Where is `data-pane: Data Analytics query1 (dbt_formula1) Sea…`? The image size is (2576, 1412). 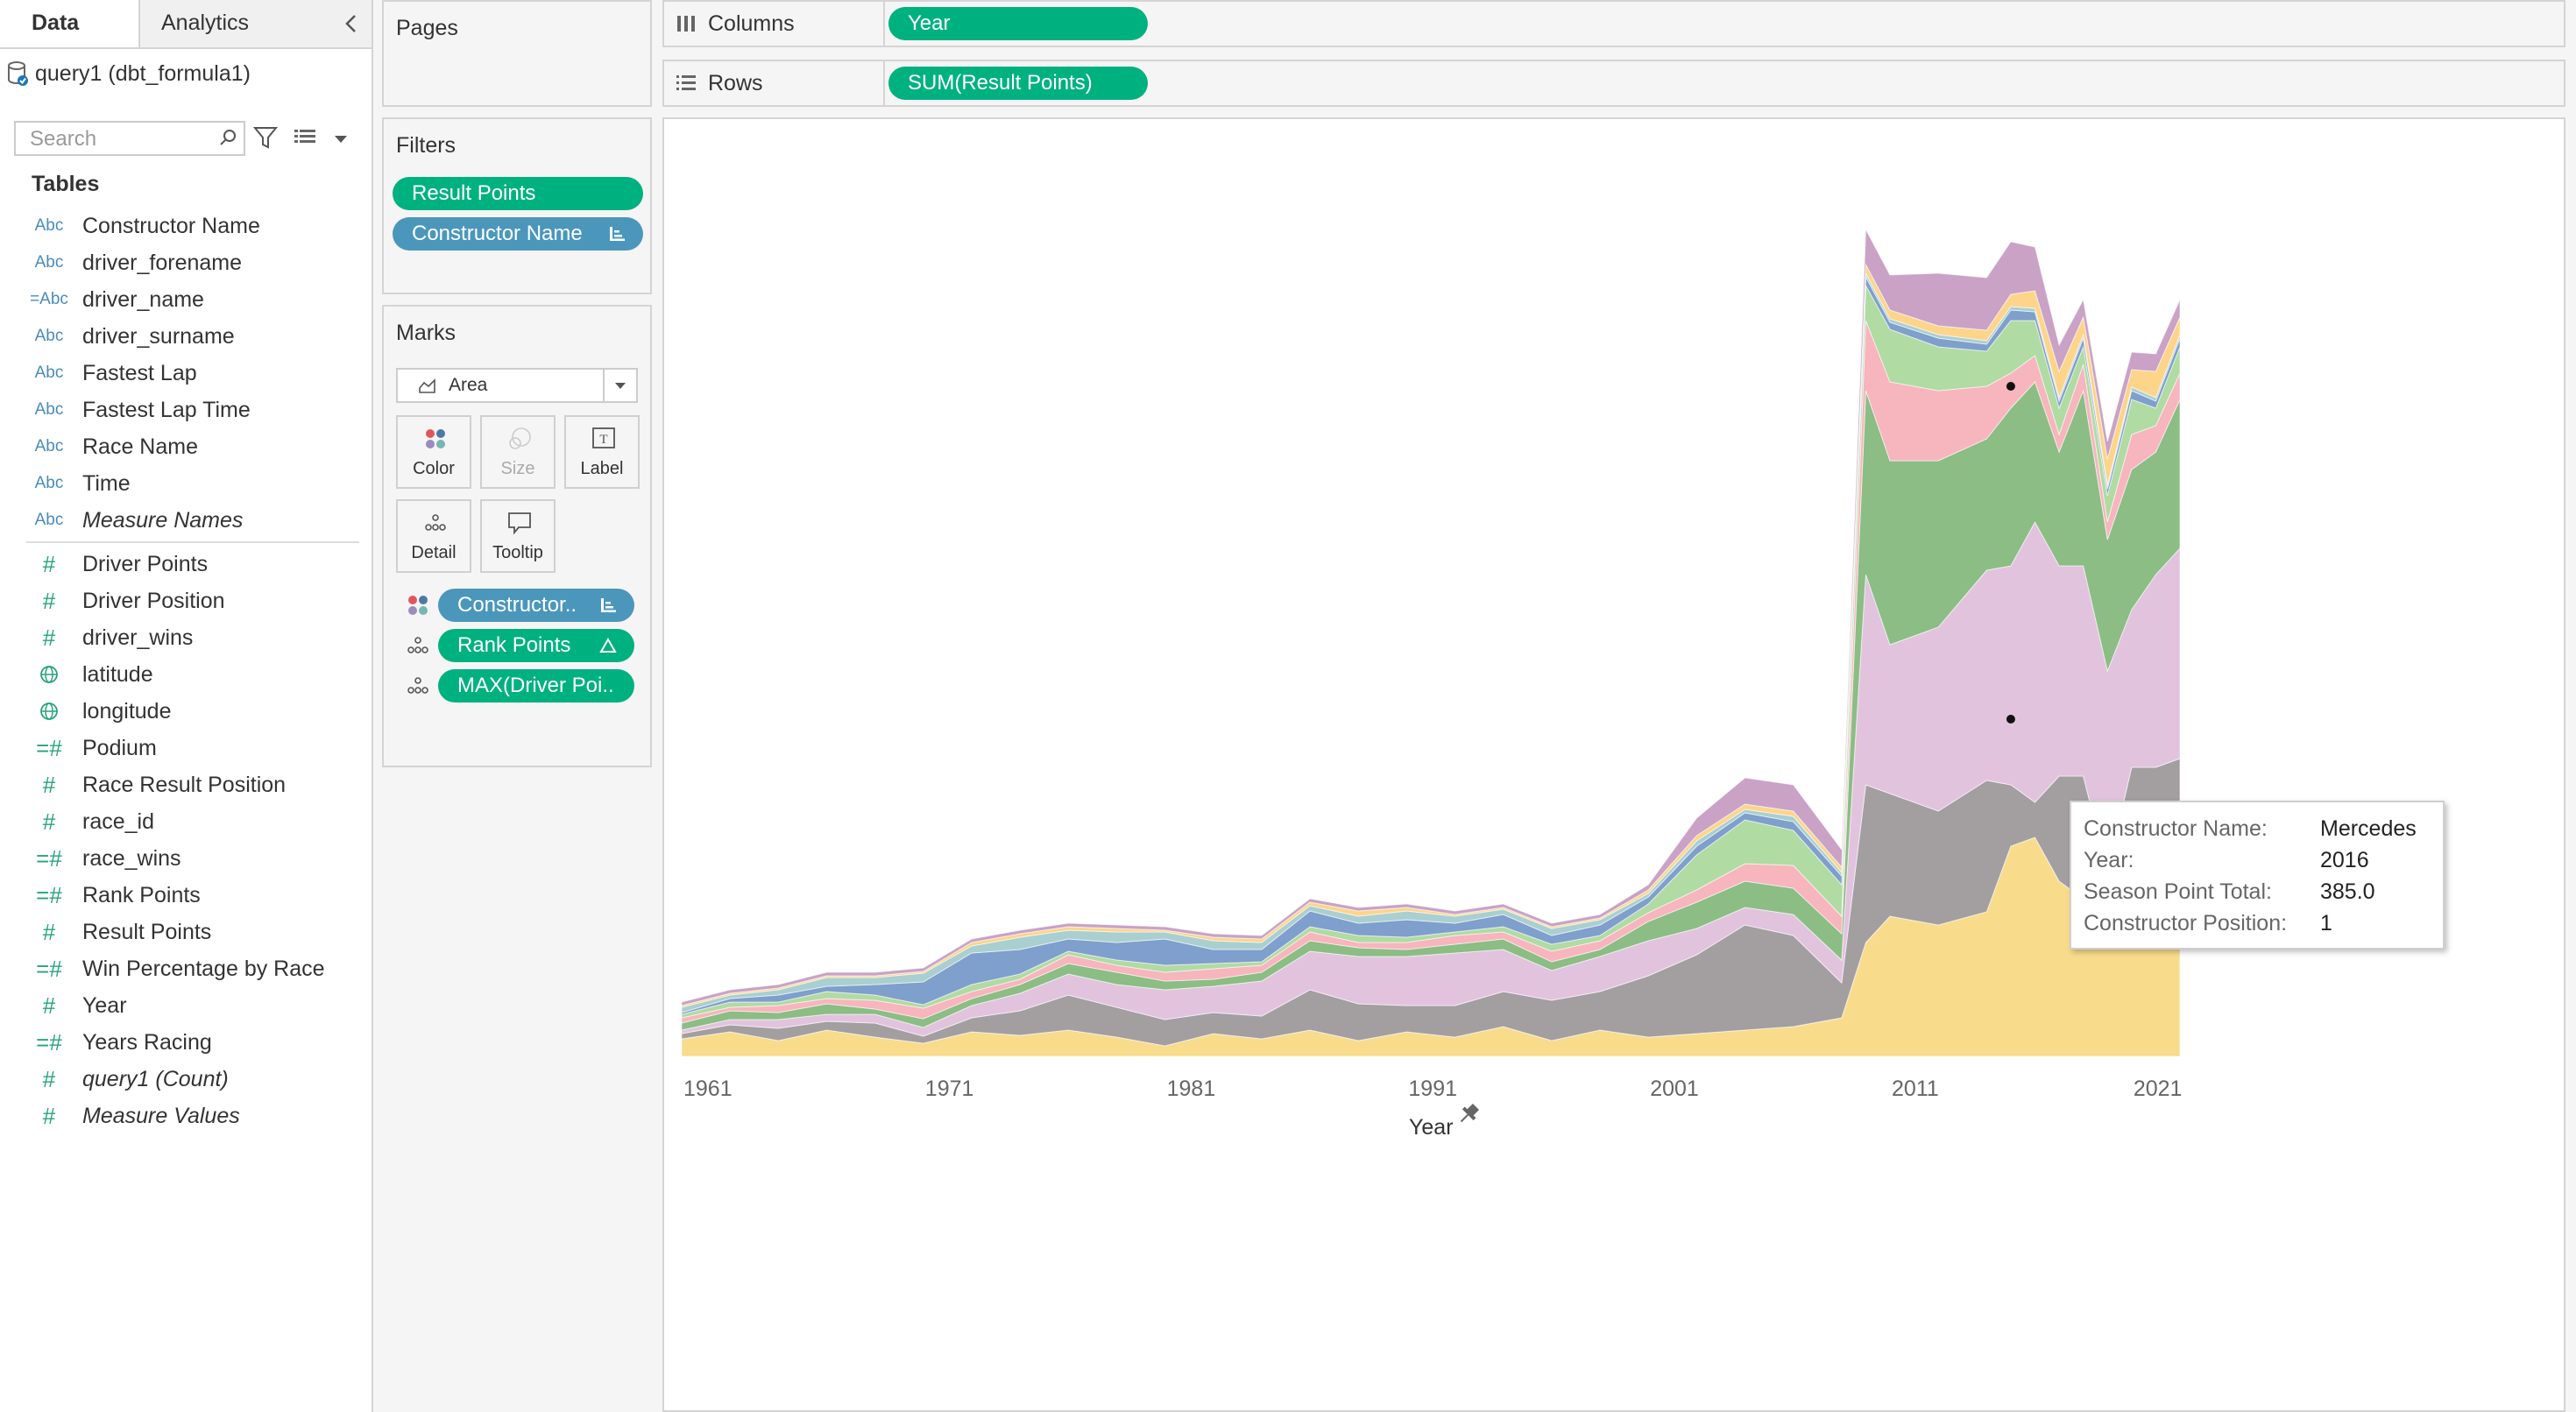
data-pane: Data Analytics query1 (dbt_formula1) Sea… is located at coordinates (186, 706).